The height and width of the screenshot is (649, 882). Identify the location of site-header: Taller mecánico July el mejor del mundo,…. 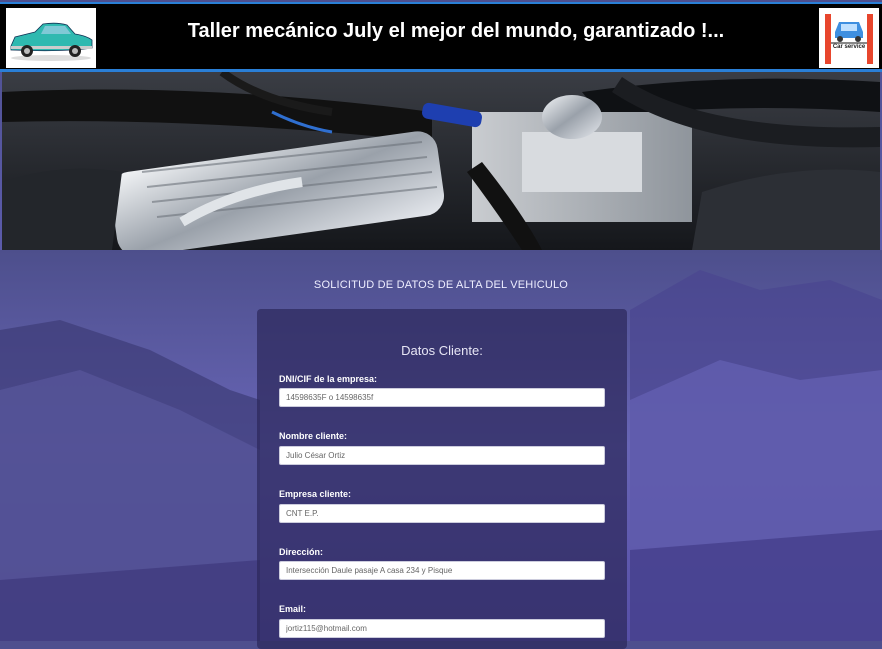
(441, 37).